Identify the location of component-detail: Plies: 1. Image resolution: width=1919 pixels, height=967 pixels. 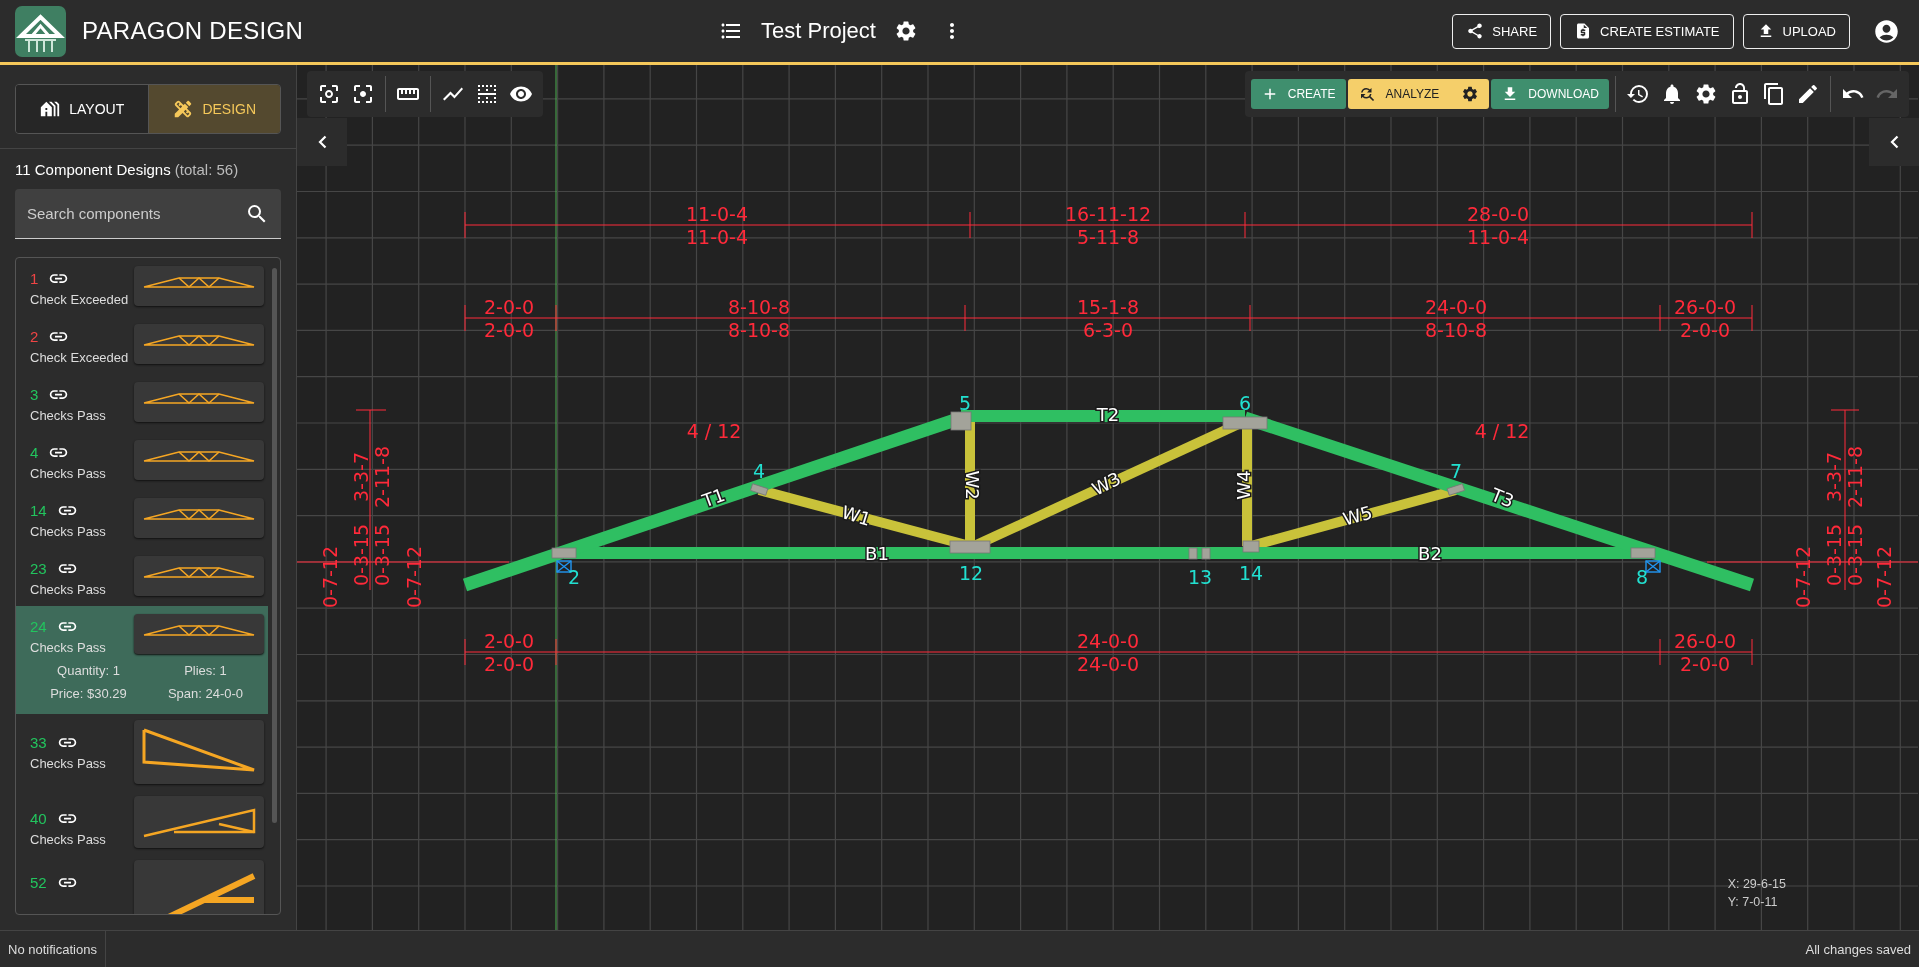
(205, 670).